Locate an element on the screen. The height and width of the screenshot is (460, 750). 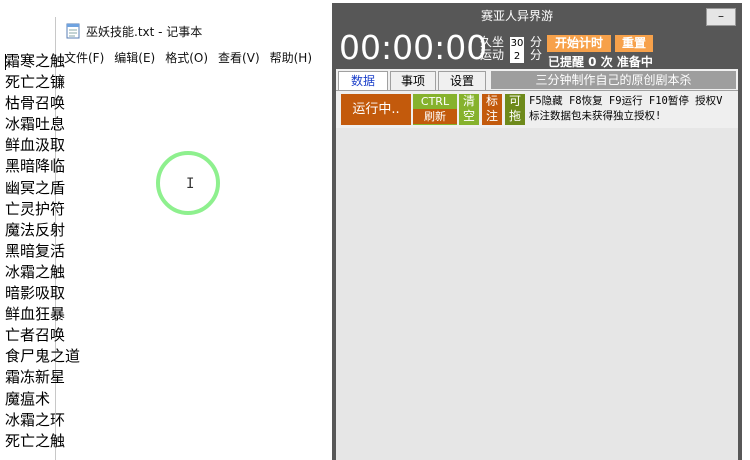
interval-units: 分 分 is located at coordinates (537, 49).